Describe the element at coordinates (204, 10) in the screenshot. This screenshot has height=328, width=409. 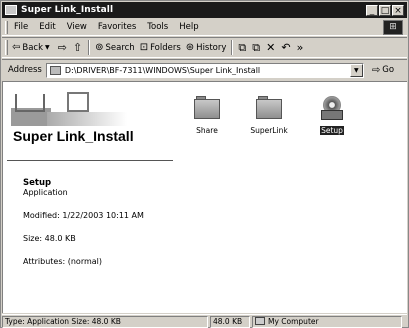
I see `title-bar: Super Link_Install _ □ ×` at that location.